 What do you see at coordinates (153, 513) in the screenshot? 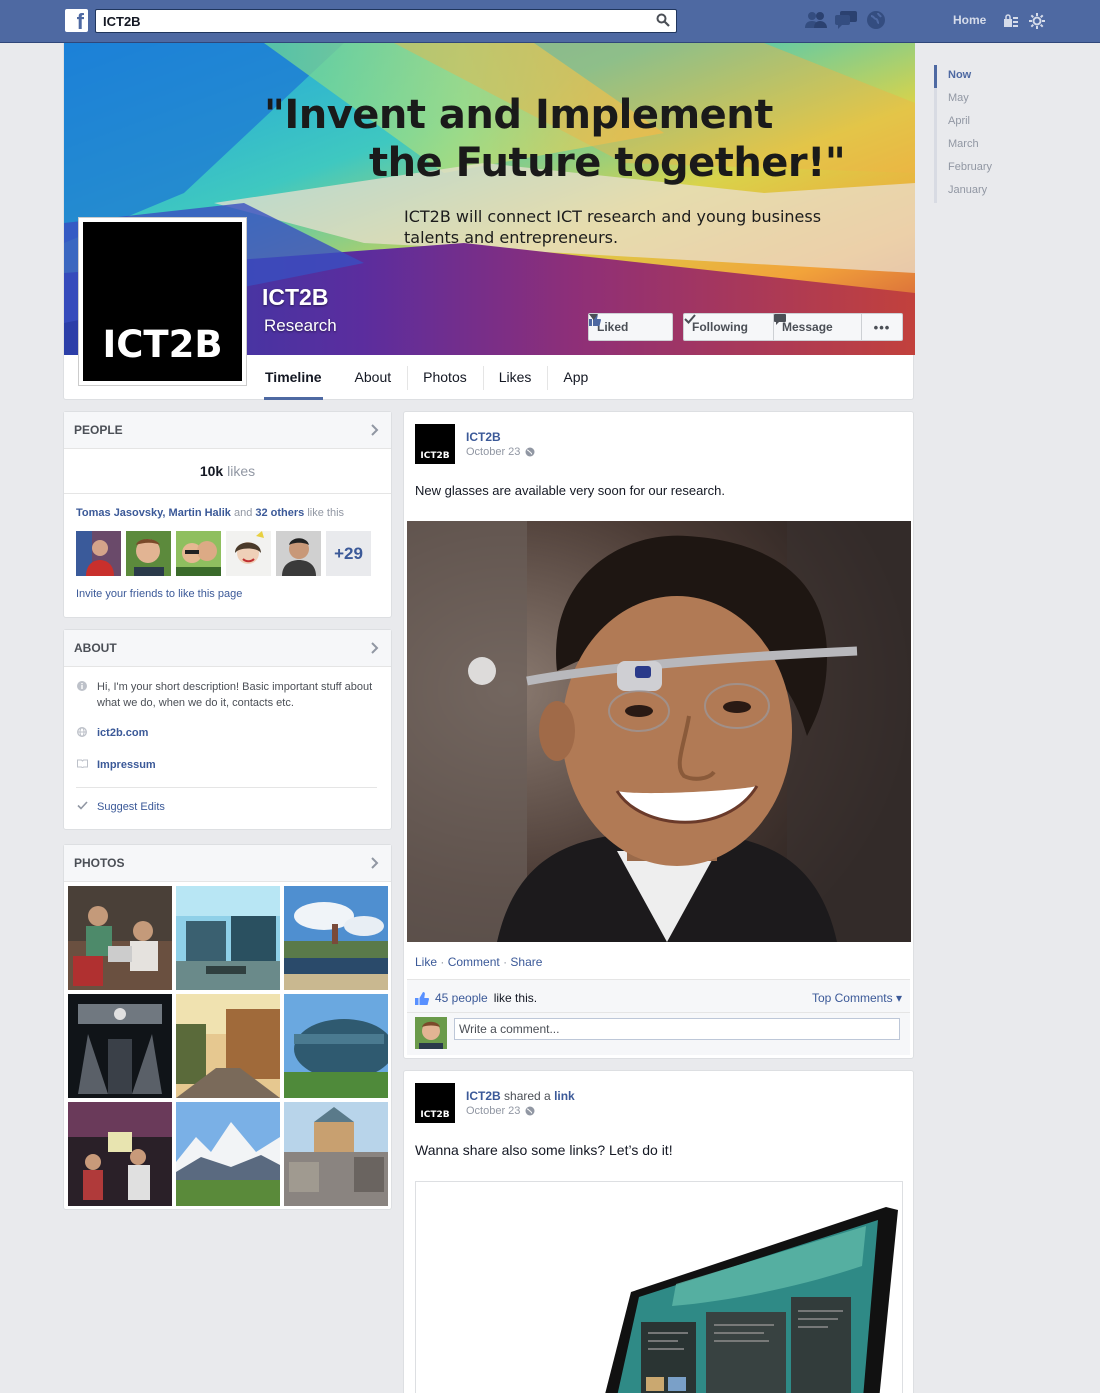
I see `friend-names-link: Tomas Jasovsky, Martin Halik` at bounding box center [153, 513].